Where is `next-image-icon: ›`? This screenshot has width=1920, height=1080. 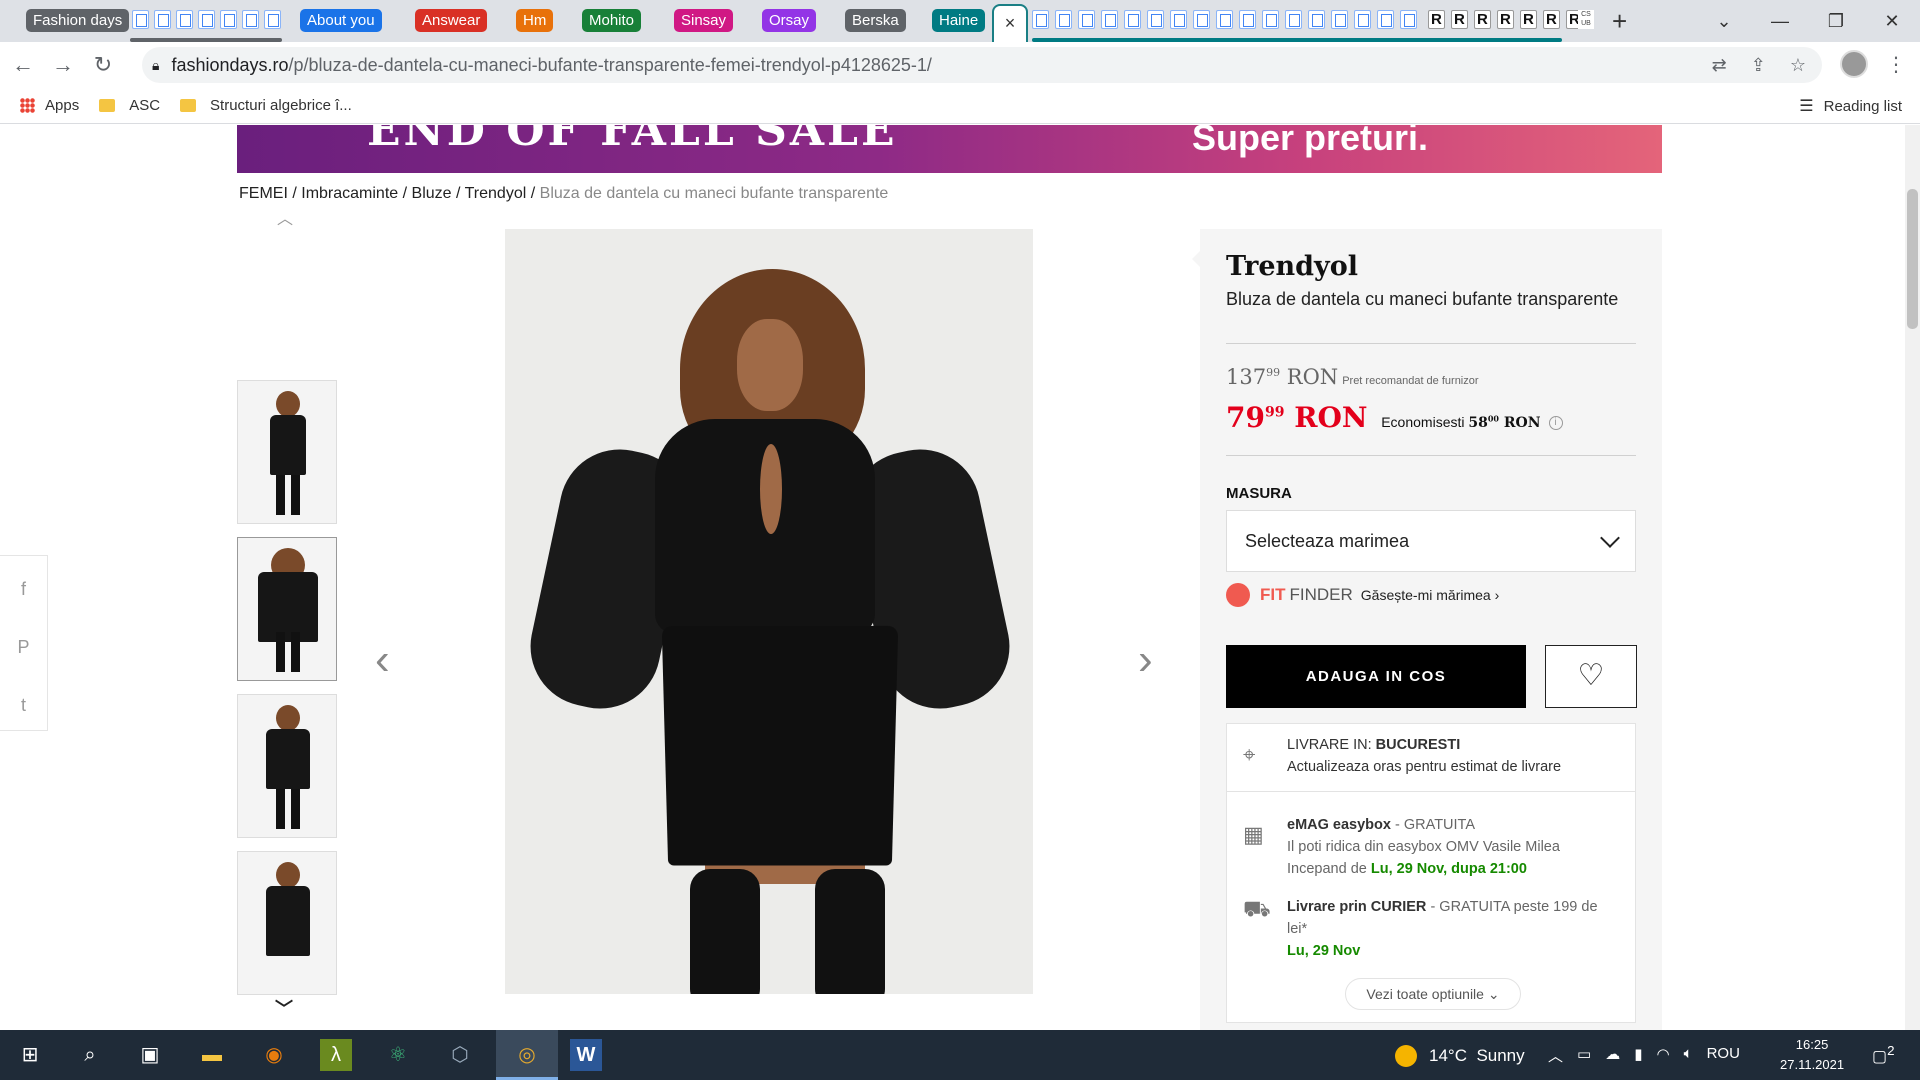 next-image-icon: › is located at coordinates (1145, 660).